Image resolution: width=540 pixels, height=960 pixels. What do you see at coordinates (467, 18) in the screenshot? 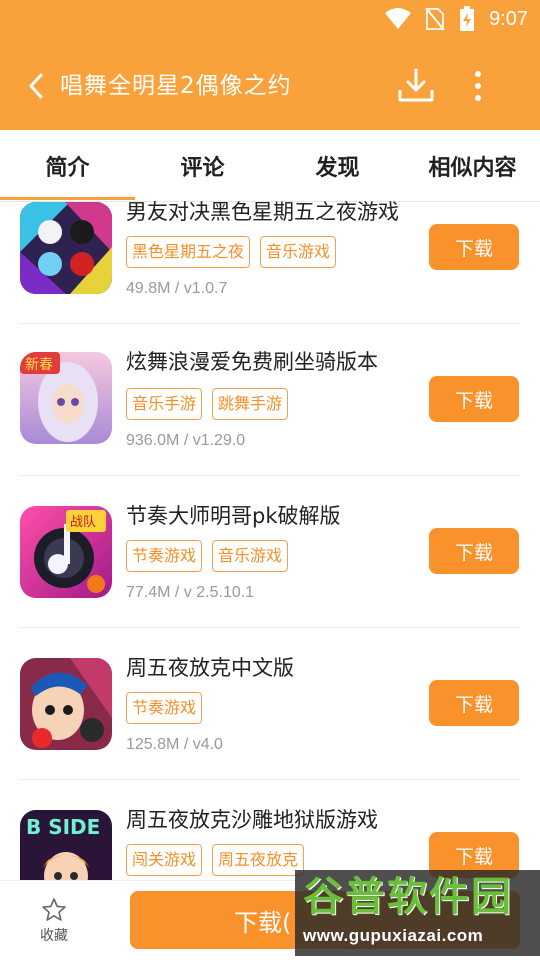
I see `battery-charging-icon` at bounding box center [467, 18].